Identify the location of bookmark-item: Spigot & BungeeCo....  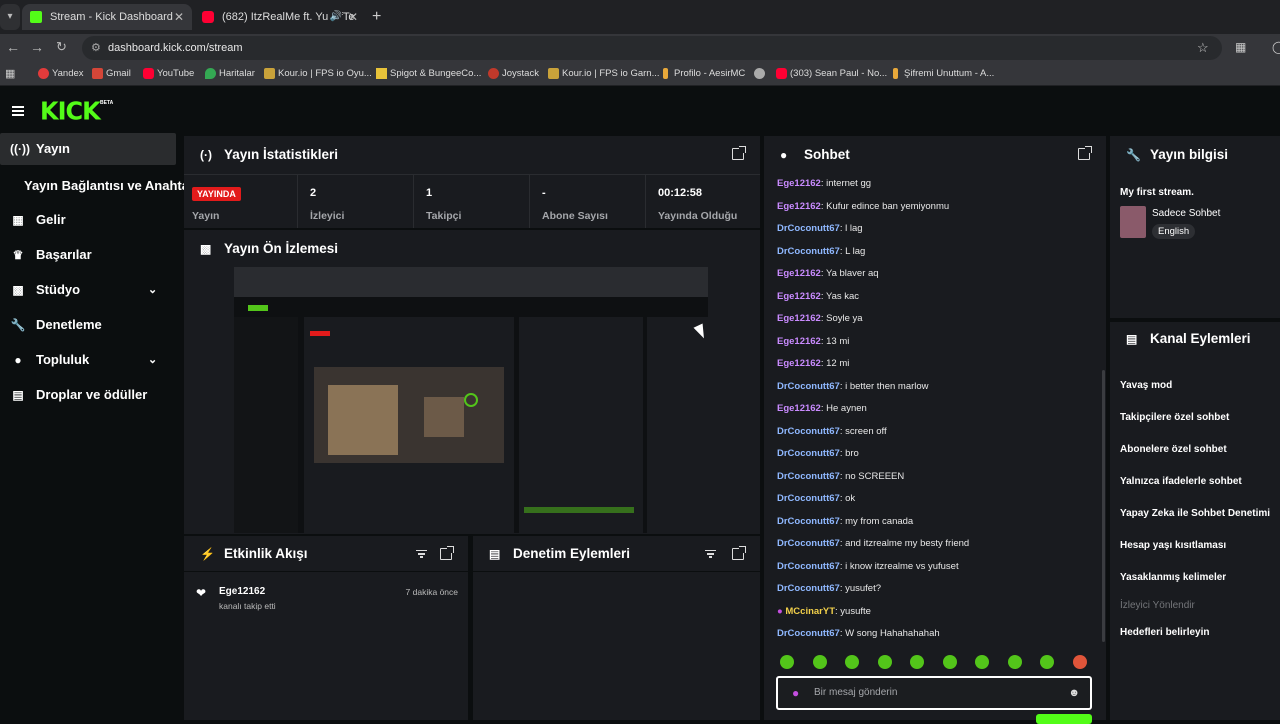
(428, 74).